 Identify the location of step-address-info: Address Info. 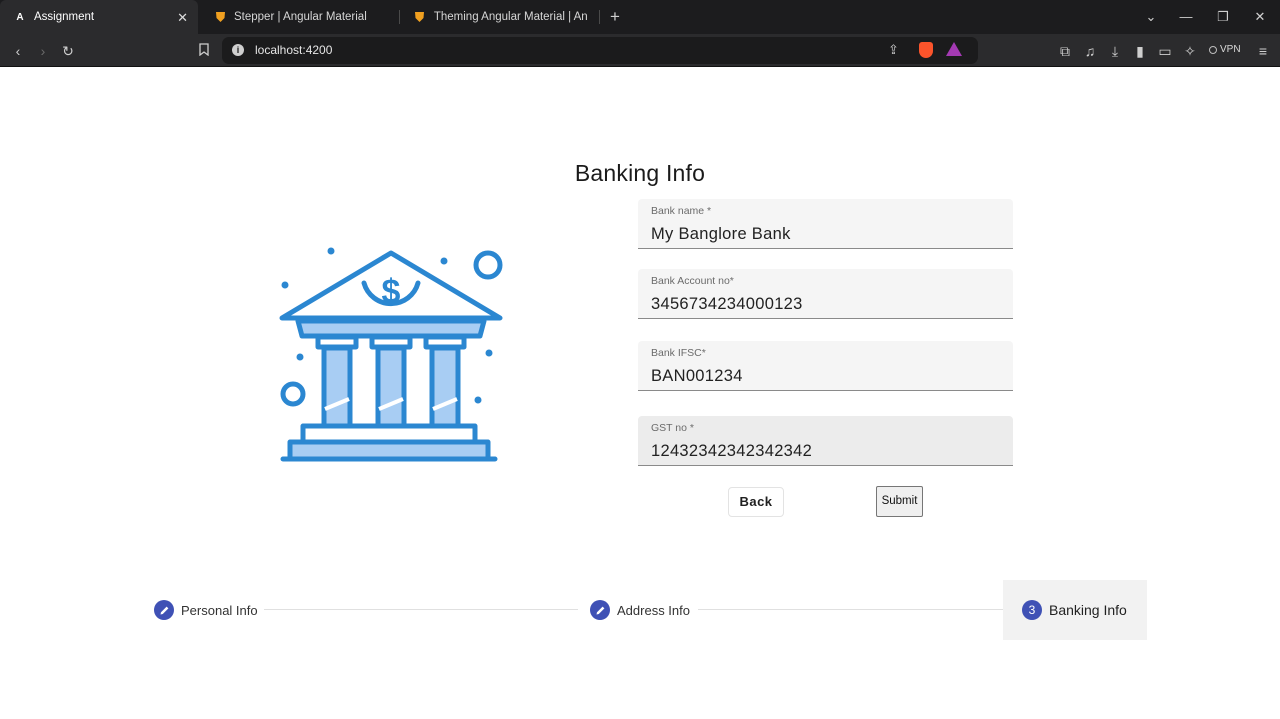
(640, 610).